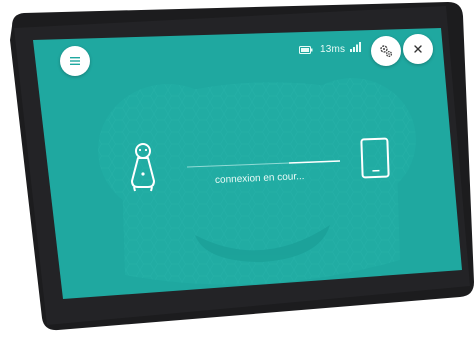  What do you see at coordinates (333, 49) in the screenshot?
I see `ping-readout: 13ms` at bounding box center [333, 49].